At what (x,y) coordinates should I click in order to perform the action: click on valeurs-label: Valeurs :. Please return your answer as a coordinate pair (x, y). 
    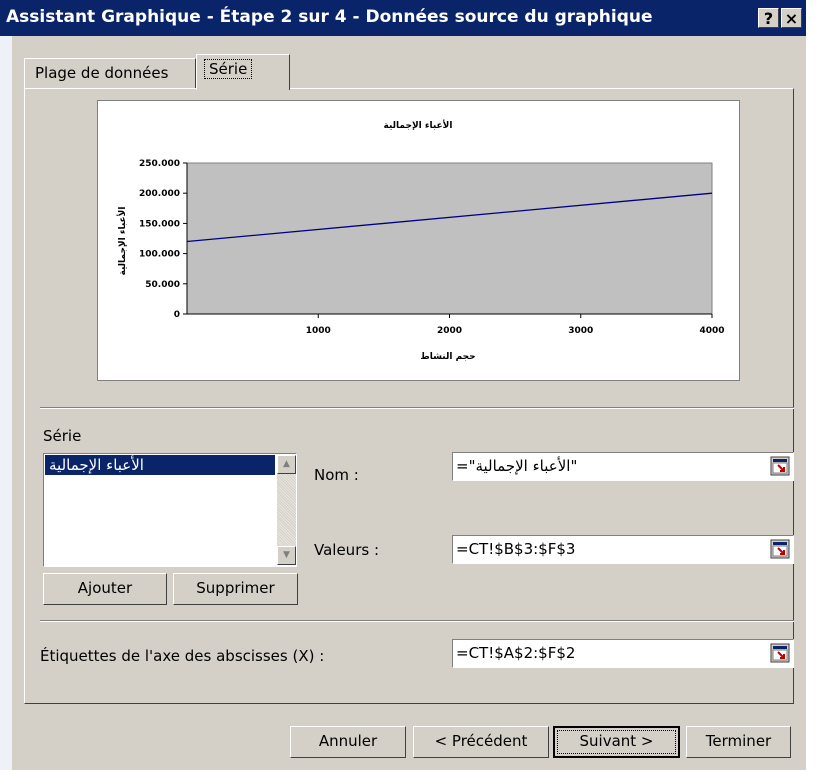
    Looking at the image, I should click on (346, 550).